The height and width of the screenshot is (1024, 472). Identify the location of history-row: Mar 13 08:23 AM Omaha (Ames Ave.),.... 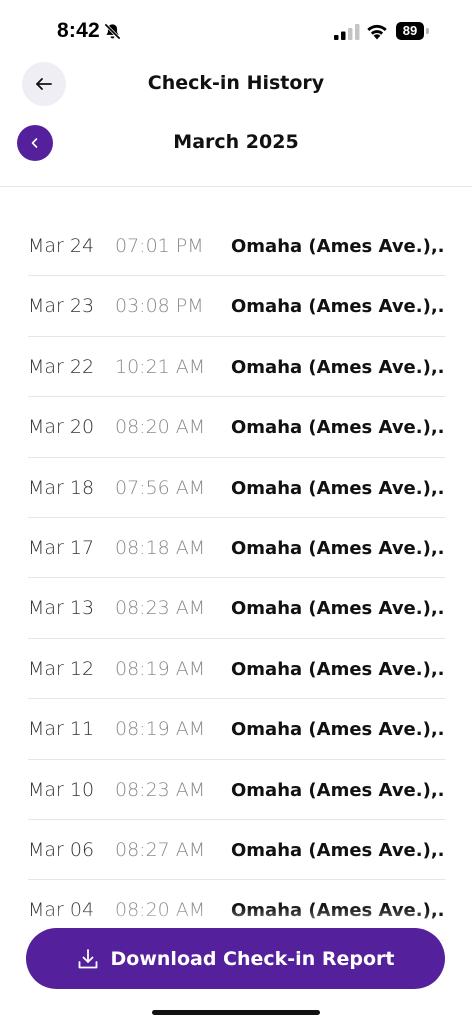
(236, 608).